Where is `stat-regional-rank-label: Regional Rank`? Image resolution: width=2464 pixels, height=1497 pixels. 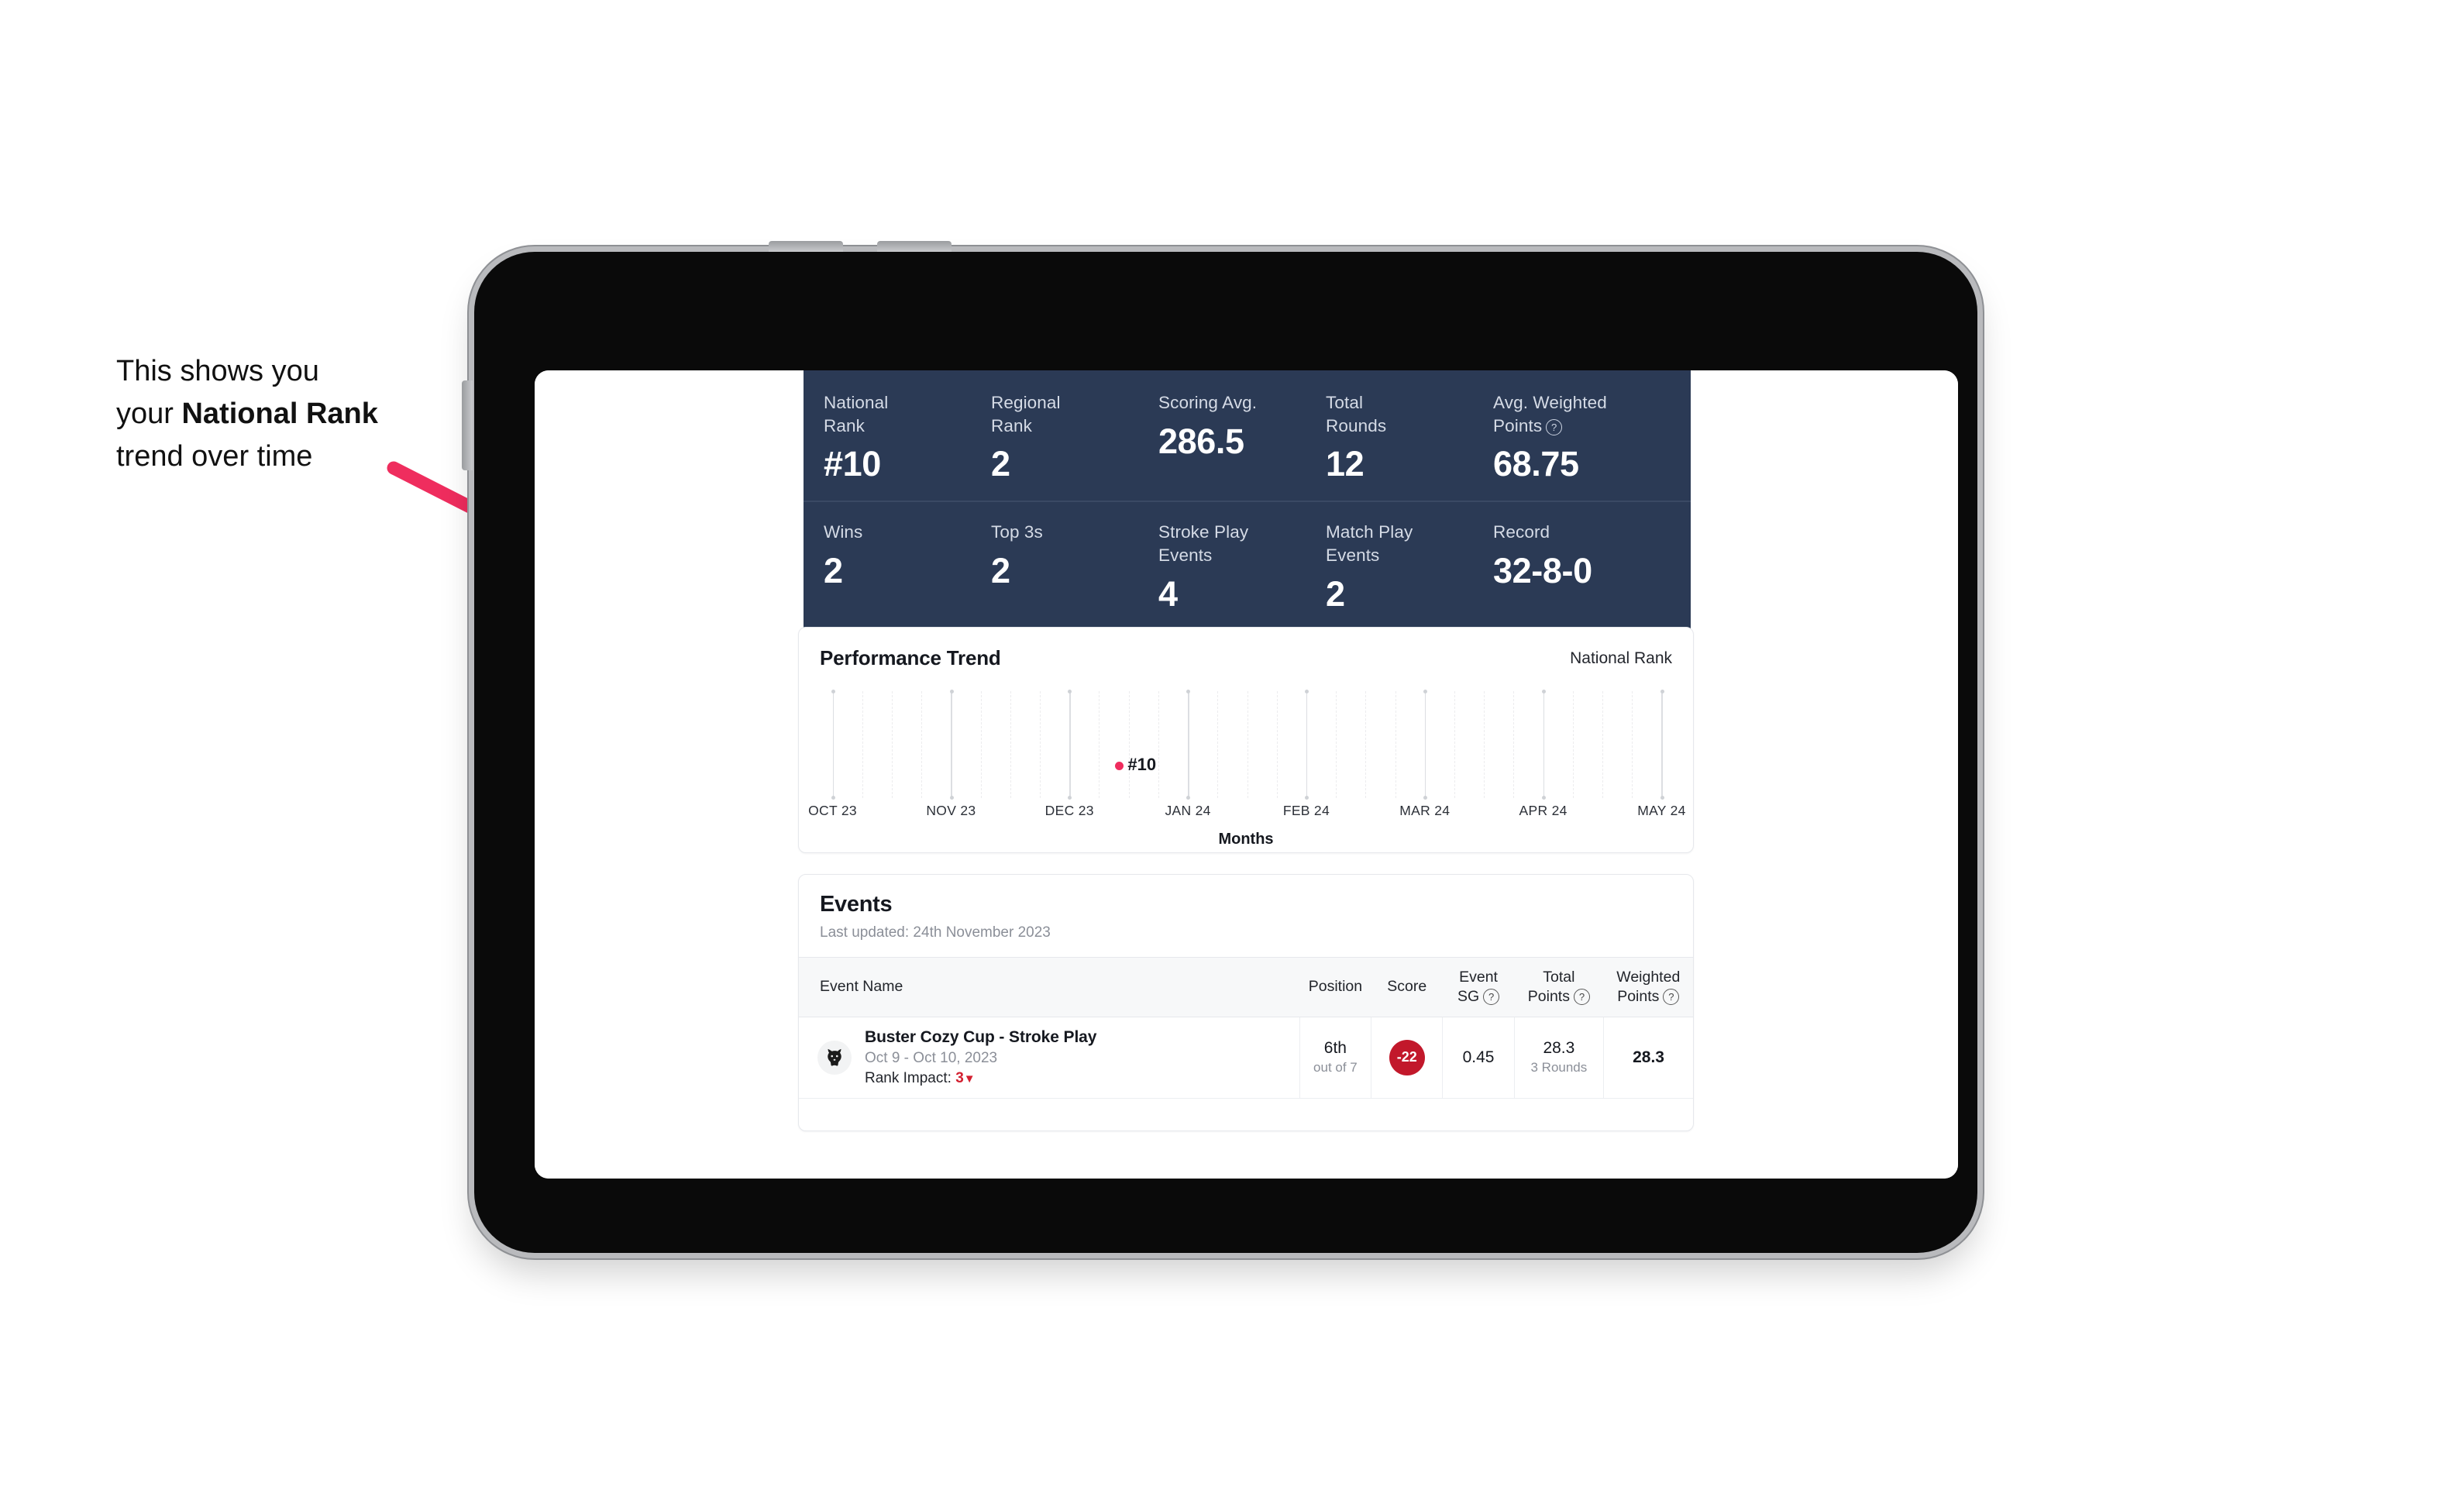
stat-regional-rank-label: Regional Rank is located at coordinates (1026, 414).